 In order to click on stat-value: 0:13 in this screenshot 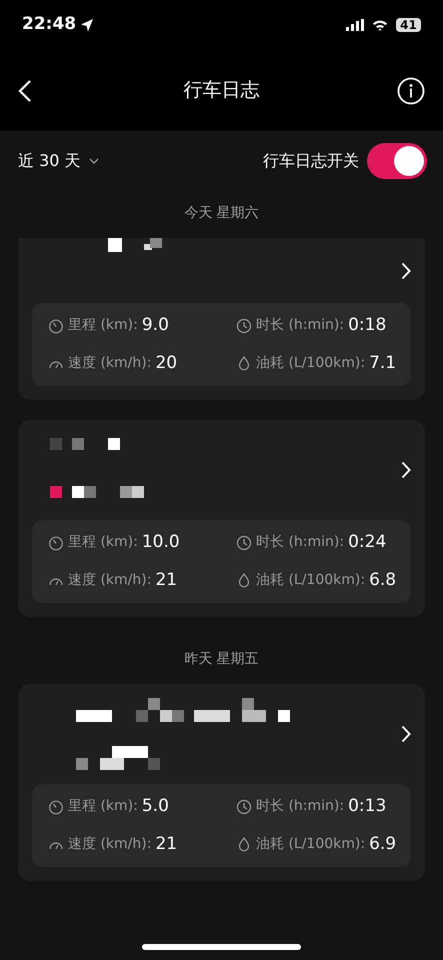, I will do `click(367, 806)`.